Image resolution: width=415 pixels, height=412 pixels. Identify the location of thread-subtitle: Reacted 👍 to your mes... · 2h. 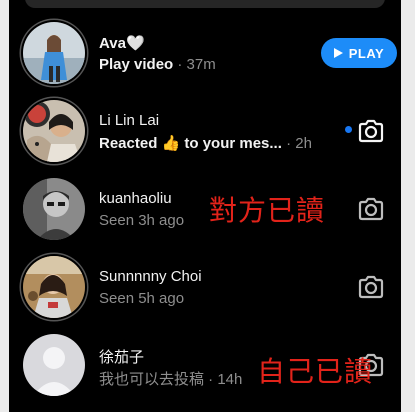
(205, 143).